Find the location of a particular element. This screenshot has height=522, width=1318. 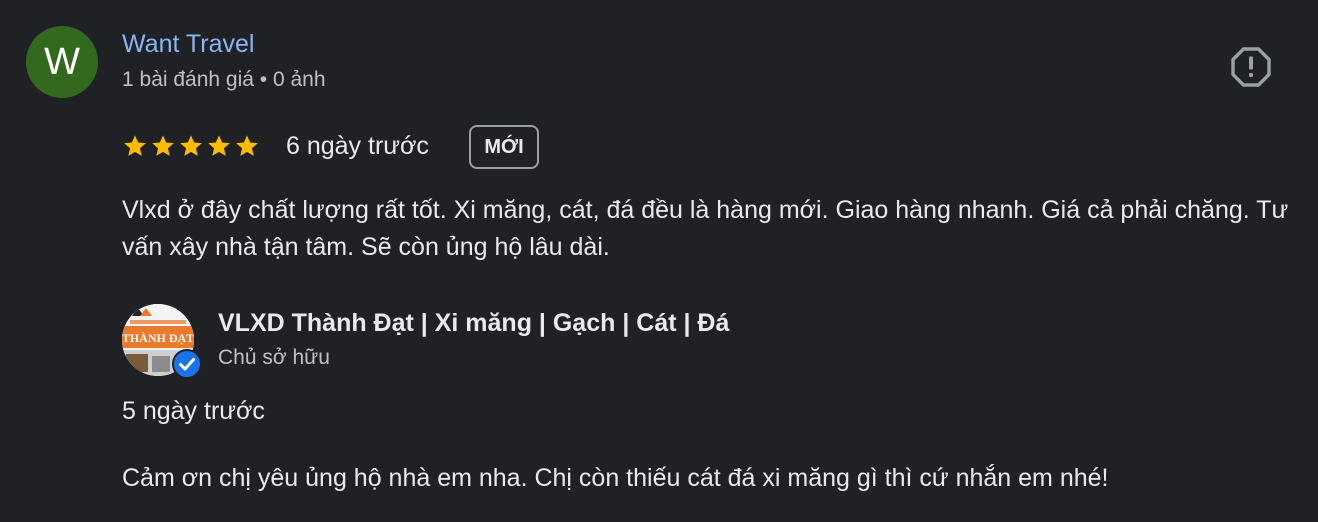

reviewer-avatar: W is located at coordinates (62, 62).